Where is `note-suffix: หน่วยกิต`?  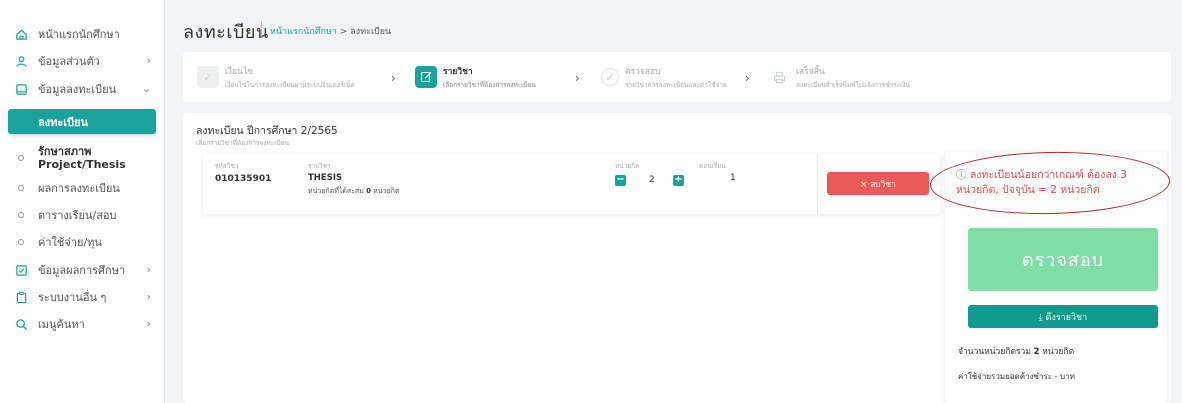 note-suffix: หน่วยกิต is located at coordinates (386, 191).